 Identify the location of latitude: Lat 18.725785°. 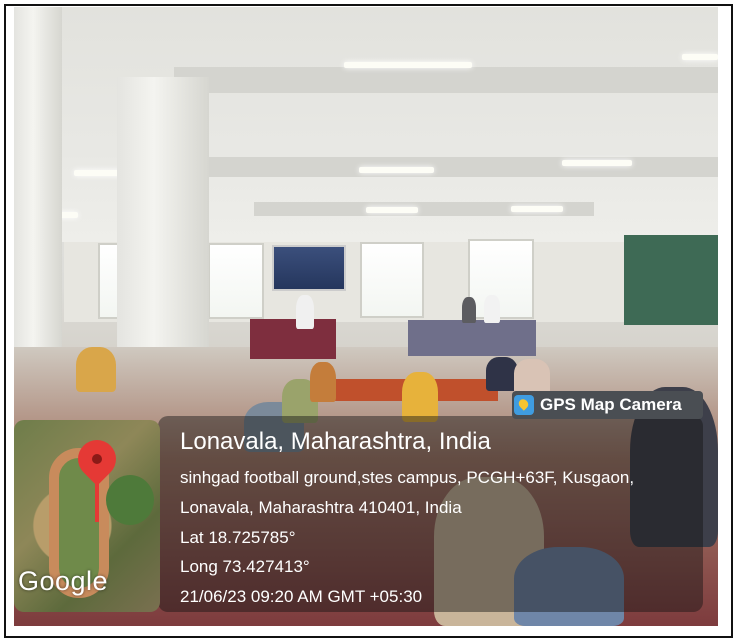
(238, 537).